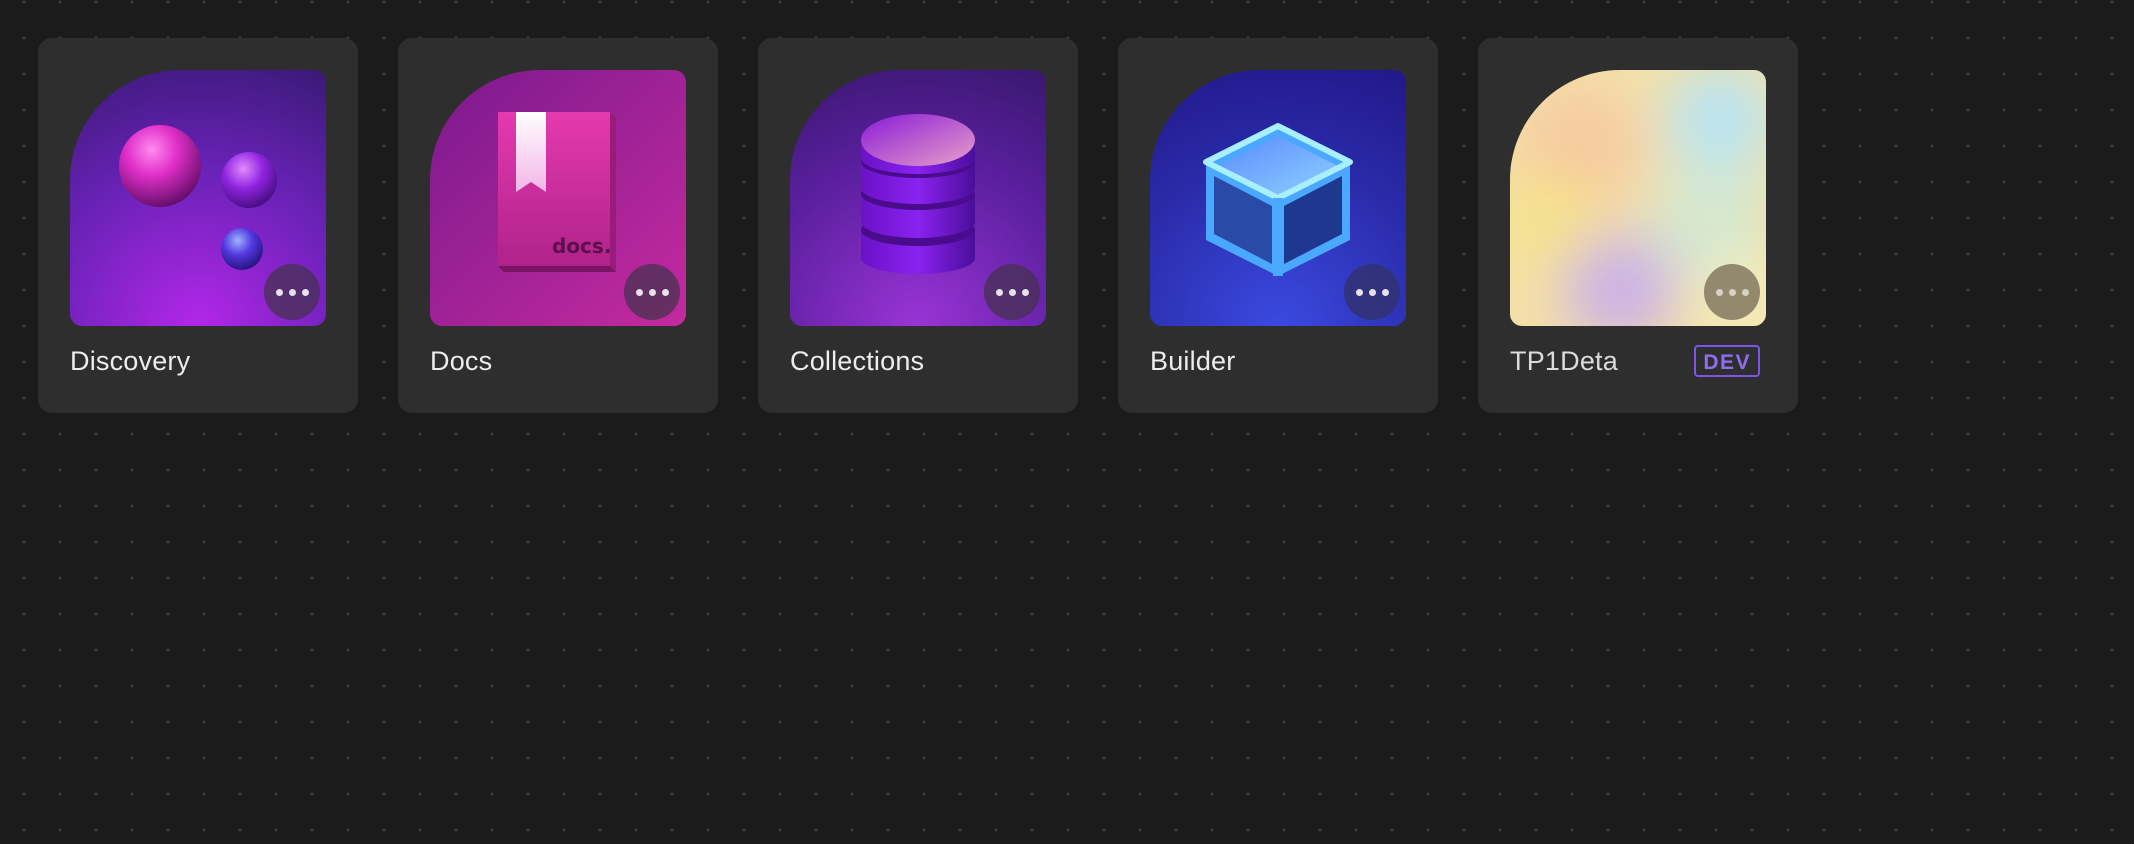  What do you see at coordinates (1193, 361) in the screenshot?
I see `app-label: Builder` at bounding box center [1193, 361].